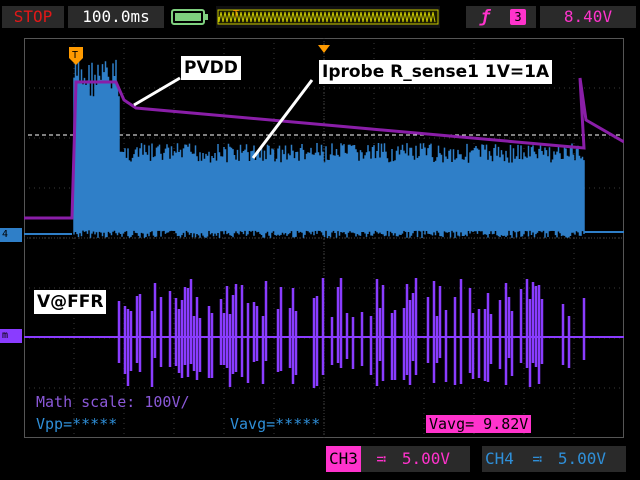 The height and width of the screenshot is (480, 640). What do you see at coordinates (499, 458) in the screenshot?
I see `ch4-label: CH4` at bounding box center [499, 458].